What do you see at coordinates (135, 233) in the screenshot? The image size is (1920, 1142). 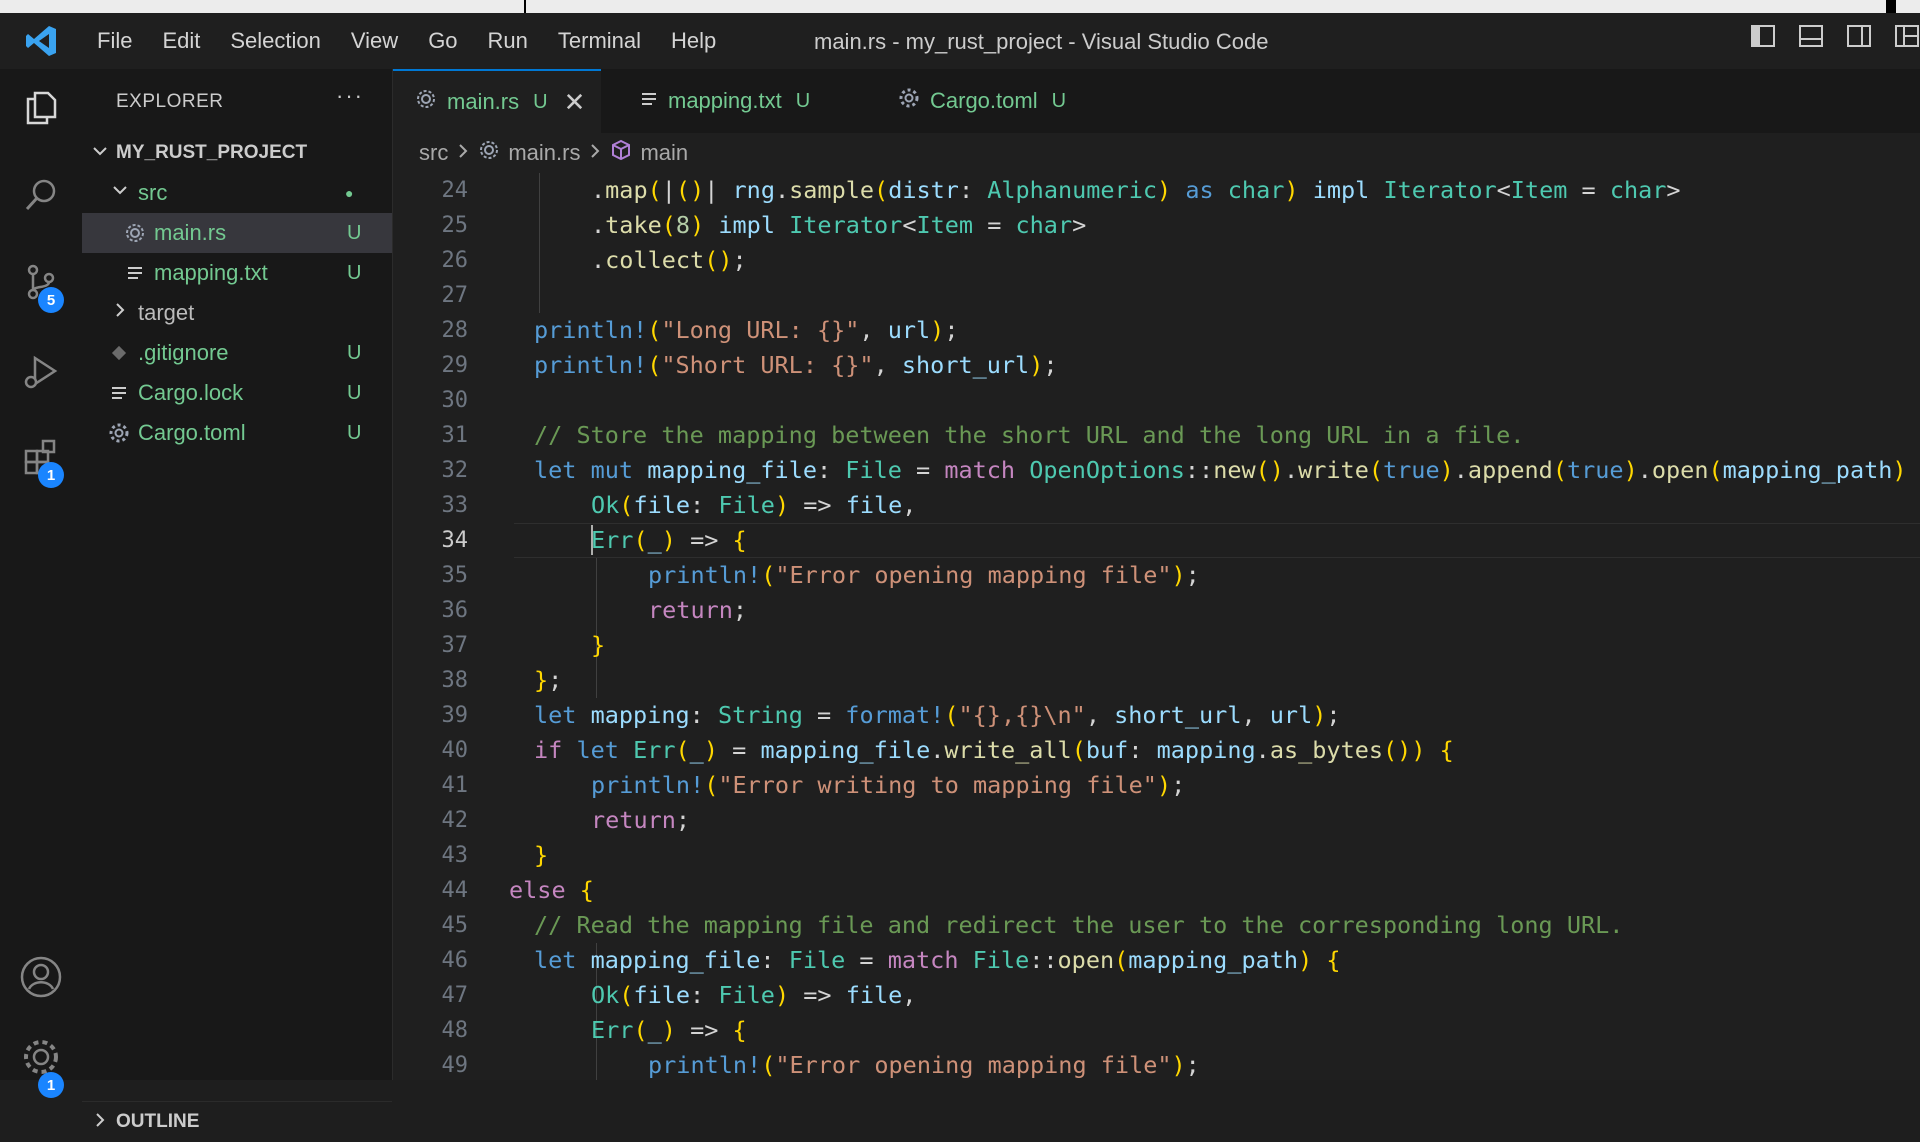 I see `rust-file-icon` at bounding box center [135, 233].